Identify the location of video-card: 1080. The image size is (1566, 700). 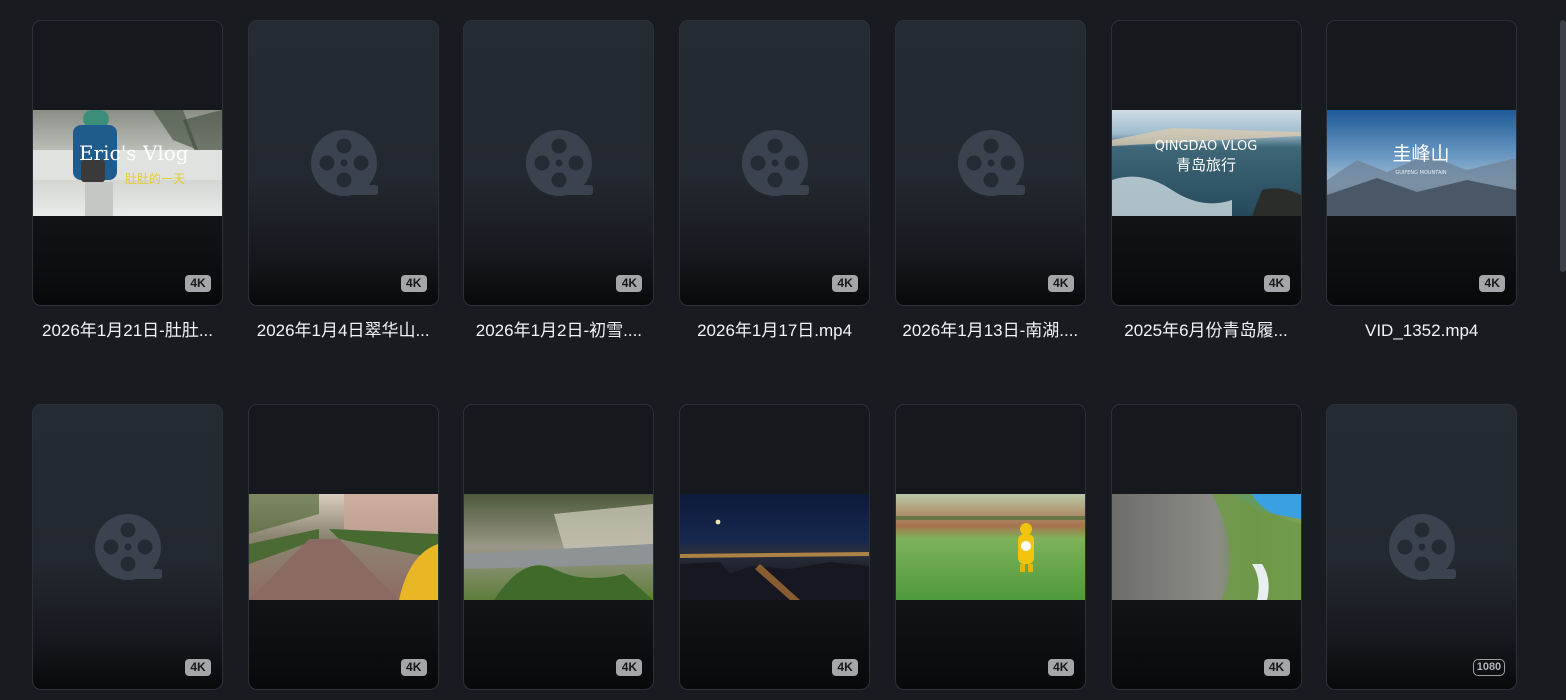
(1422, 547).